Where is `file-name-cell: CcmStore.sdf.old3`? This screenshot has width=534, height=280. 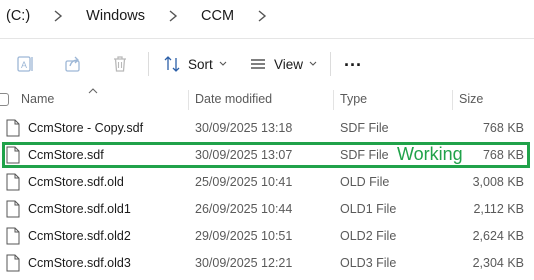 file-name-cell: CcmStore.sdf.old3 is located at coordinates (68, 262).